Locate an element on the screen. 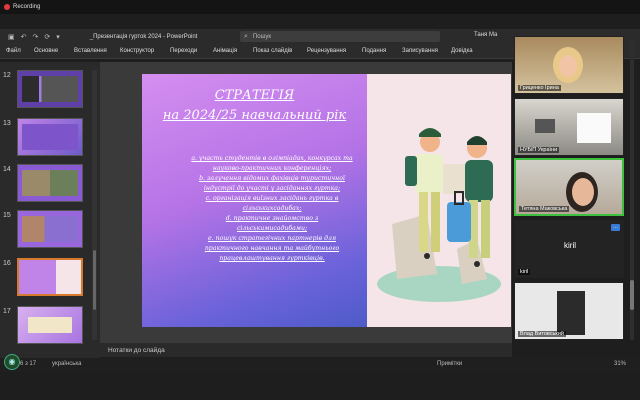 Image resolution: width=640 pixels, height=400 pixels. list-item: працевлаштування гуртківців. is located at coordinates (272, 258).